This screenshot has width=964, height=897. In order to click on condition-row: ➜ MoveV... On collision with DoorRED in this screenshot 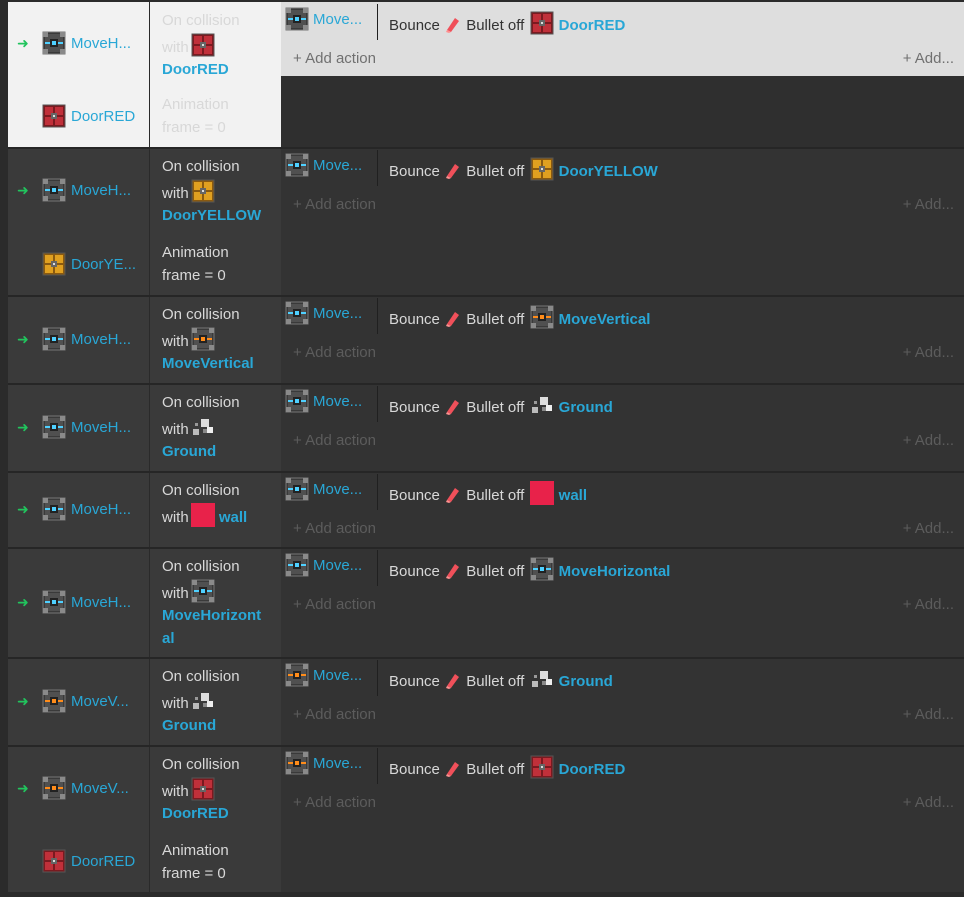, I will do `click(144, 789)`.